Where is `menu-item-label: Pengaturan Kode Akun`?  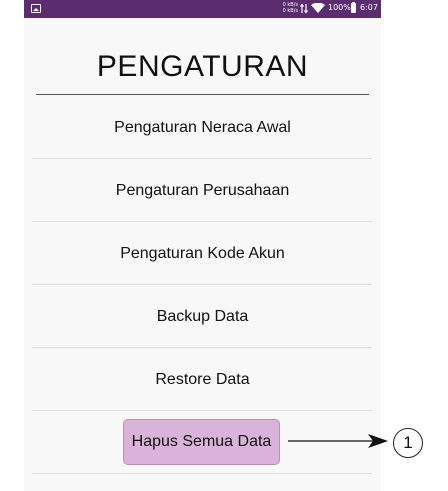
menu-item-label: Pengaturan Kode Akun is located at coordinates (202, 253).